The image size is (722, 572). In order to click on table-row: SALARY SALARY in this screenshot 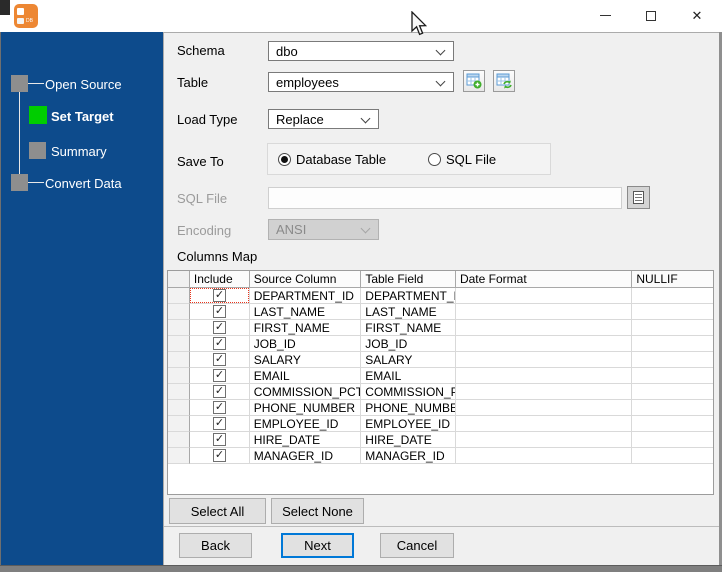, I will do `click(440, 360)`.